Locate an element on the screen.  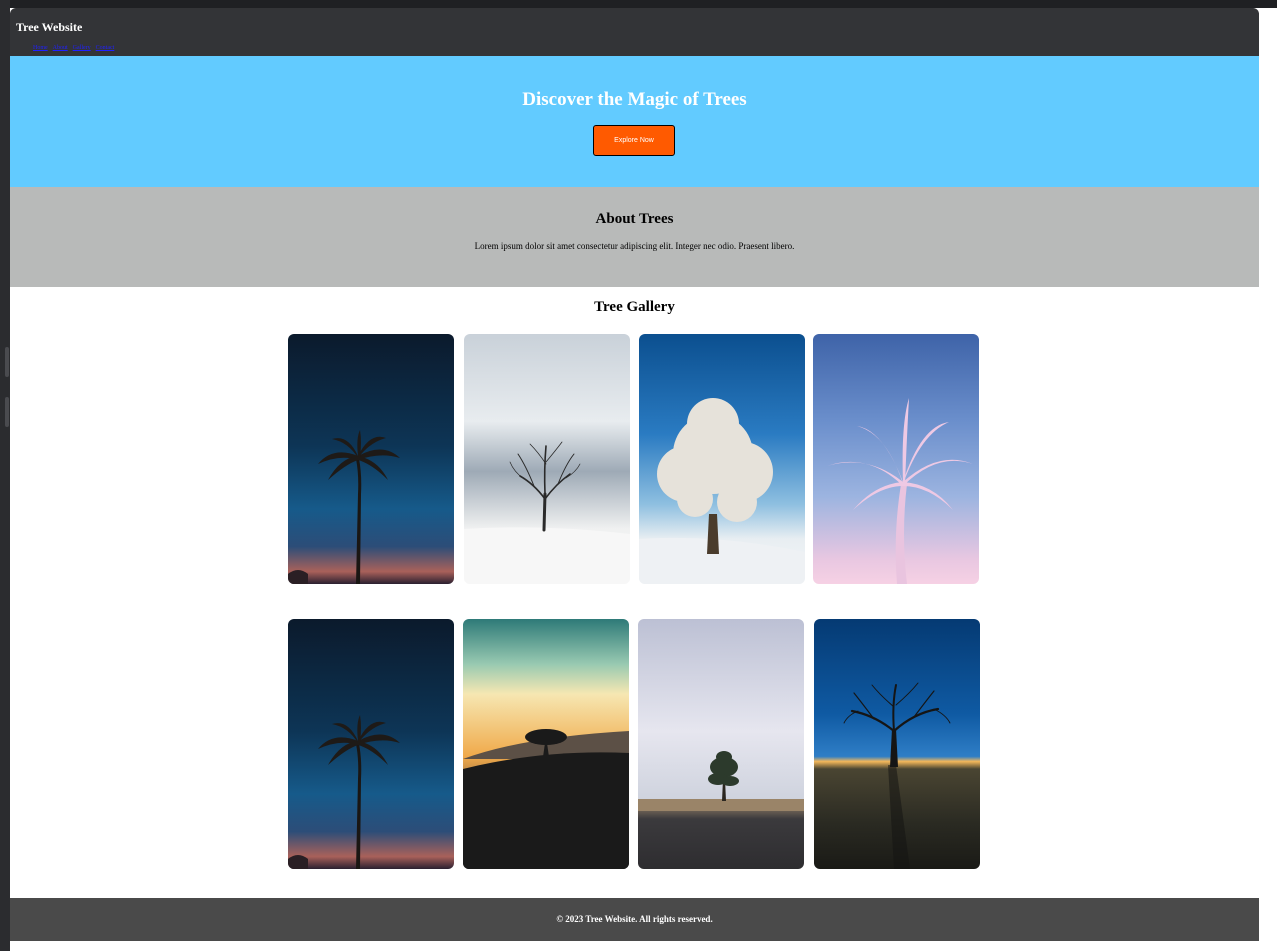
window-top-bar is located at coordinates (638, 4).